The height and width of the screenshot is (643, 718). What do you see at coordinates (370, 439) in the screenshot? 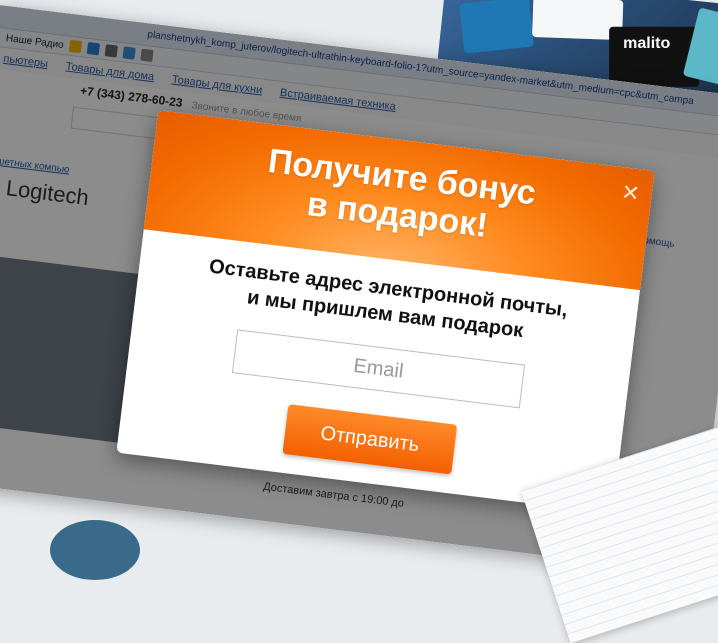
I see `submit-button: Отправить` at bounding box center [370, 439].